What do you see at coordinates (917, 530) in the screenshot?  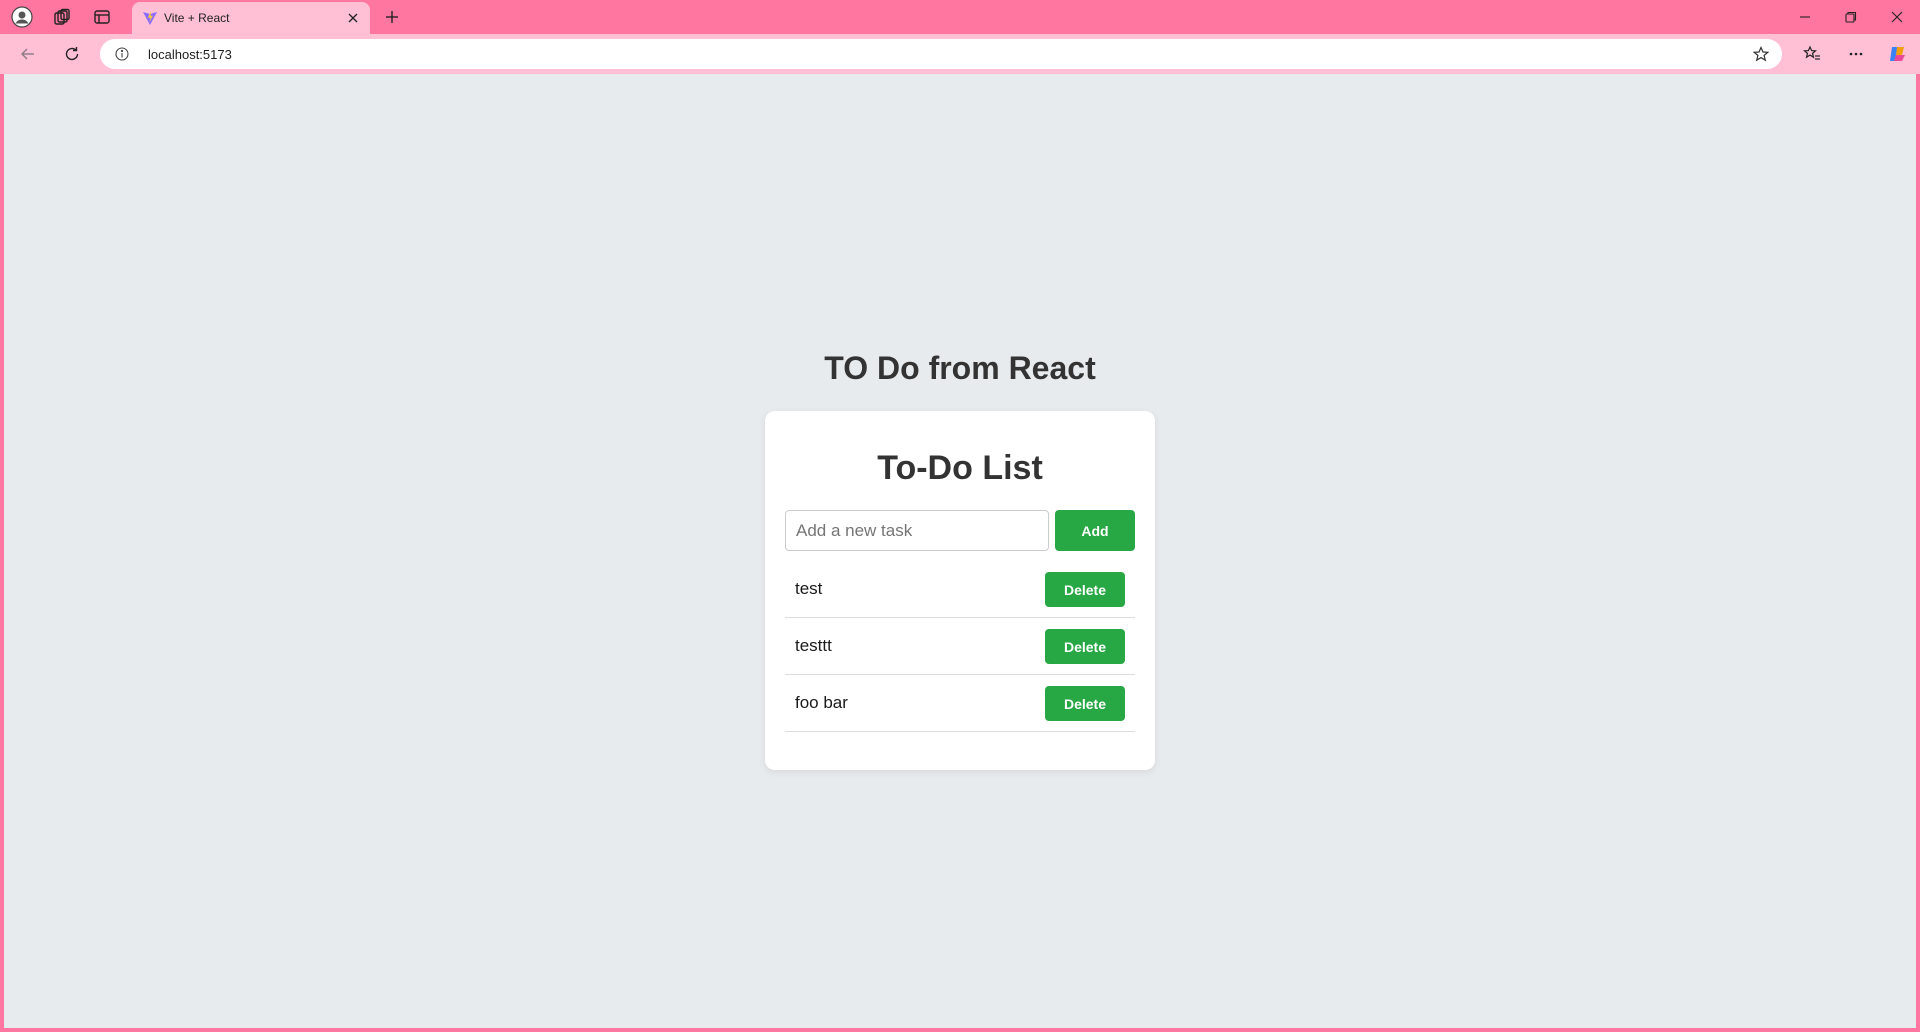 I see `new-task-input` at bounding box center [917, 530].